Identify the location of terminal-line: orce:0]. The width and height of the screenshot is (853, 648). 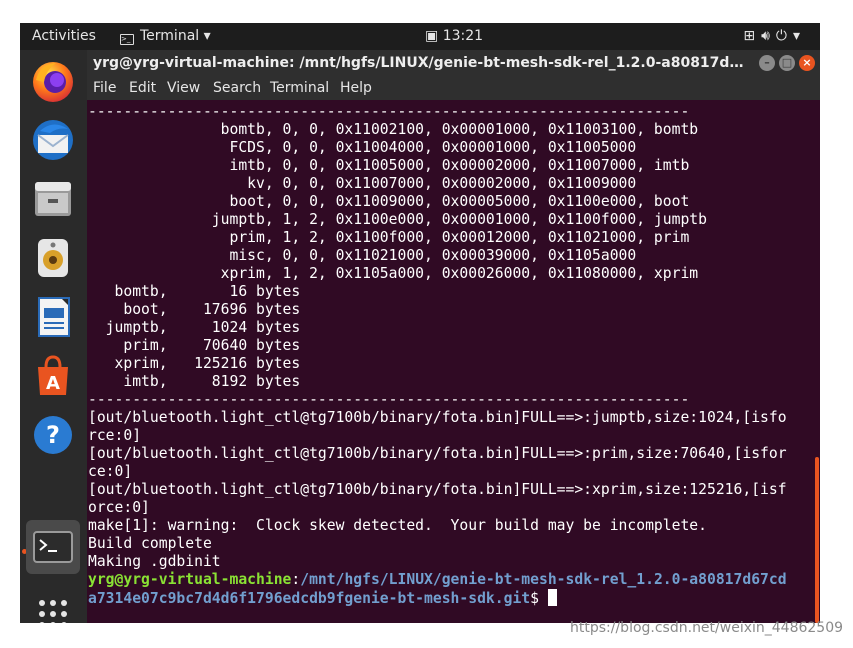
(119, 507).